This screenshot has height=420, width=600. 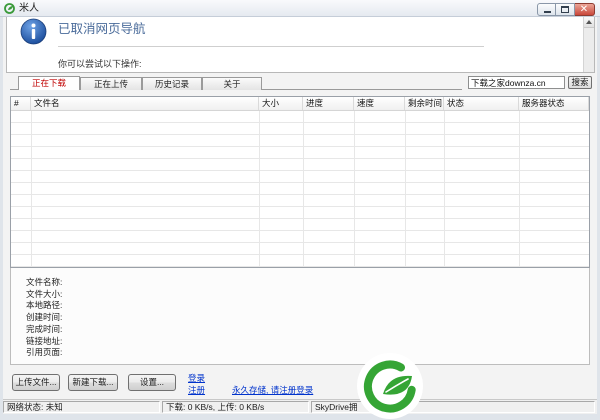 I want to click on transfer-speed-status: 下载: 0 KB/s, 上传: 0 KB/s, so click(x=235, y=407).